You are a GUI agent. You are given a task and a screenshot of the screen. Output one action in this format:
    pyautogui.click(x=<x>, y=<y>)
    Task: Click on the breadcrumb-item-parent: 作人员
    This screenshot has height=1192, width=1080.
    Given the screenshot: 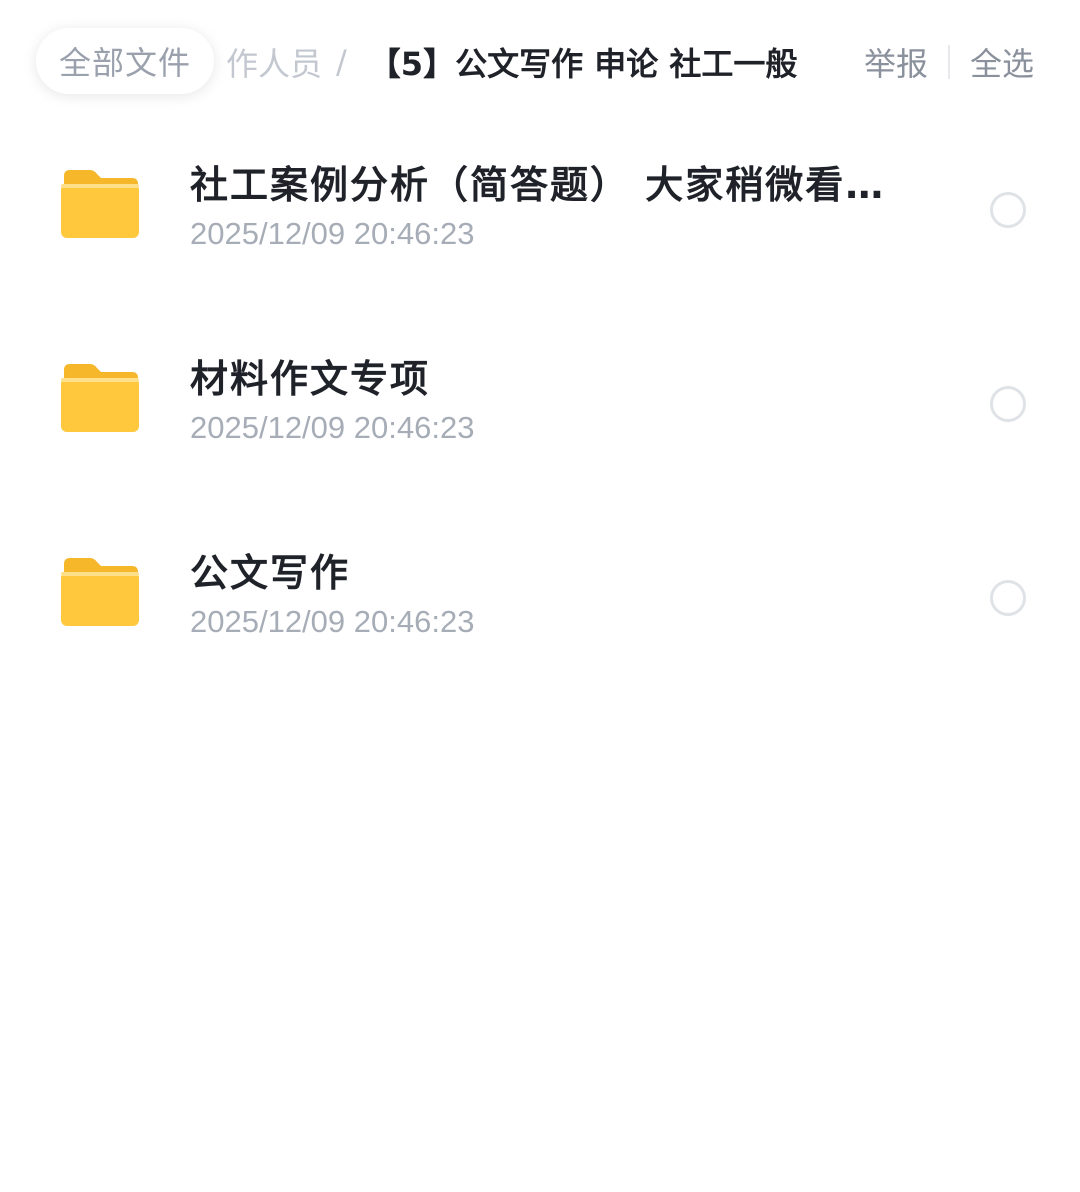 What is the action you would take?
    pyautogui.click(x=274, y=62)
    